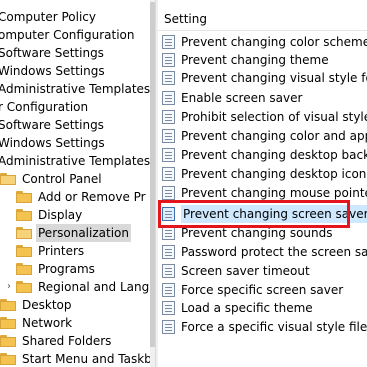  I want to click on tree-item-add-or-remove-programs: Add or Remove Pr, so click(82, 197).